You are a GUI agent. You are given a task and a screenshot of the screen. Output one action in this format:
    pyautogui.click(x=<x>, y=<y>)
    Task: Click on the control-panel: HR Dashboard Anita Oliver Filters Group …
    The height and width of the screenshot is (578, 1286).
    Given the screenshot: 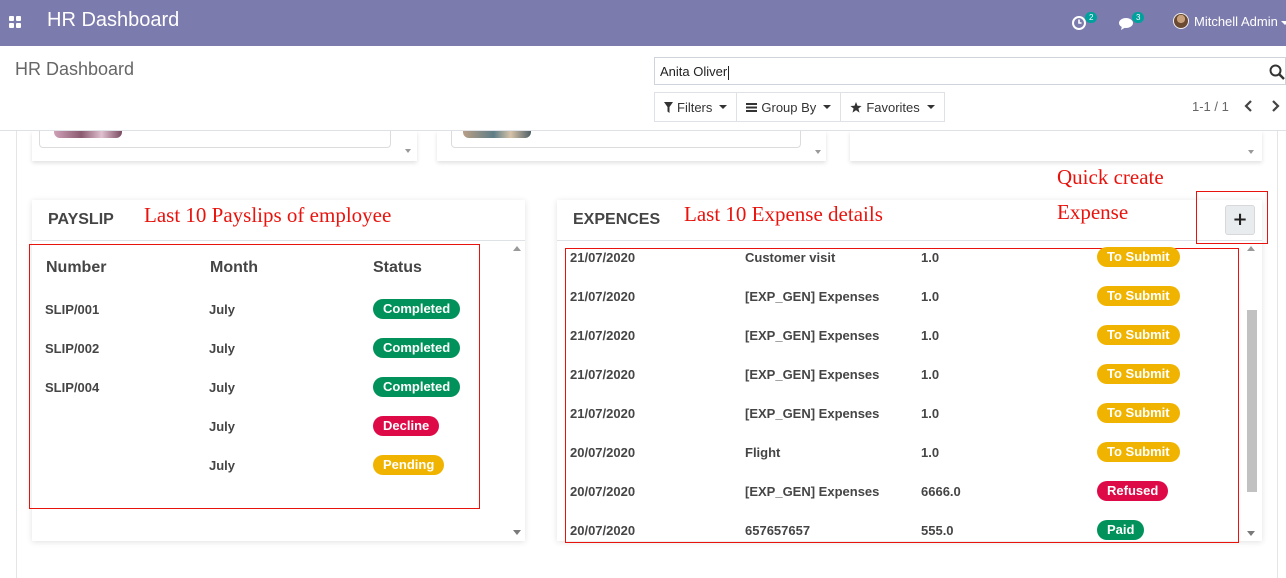 What is the action you would take?
    pyautogui.click(x=643, y=88)
    